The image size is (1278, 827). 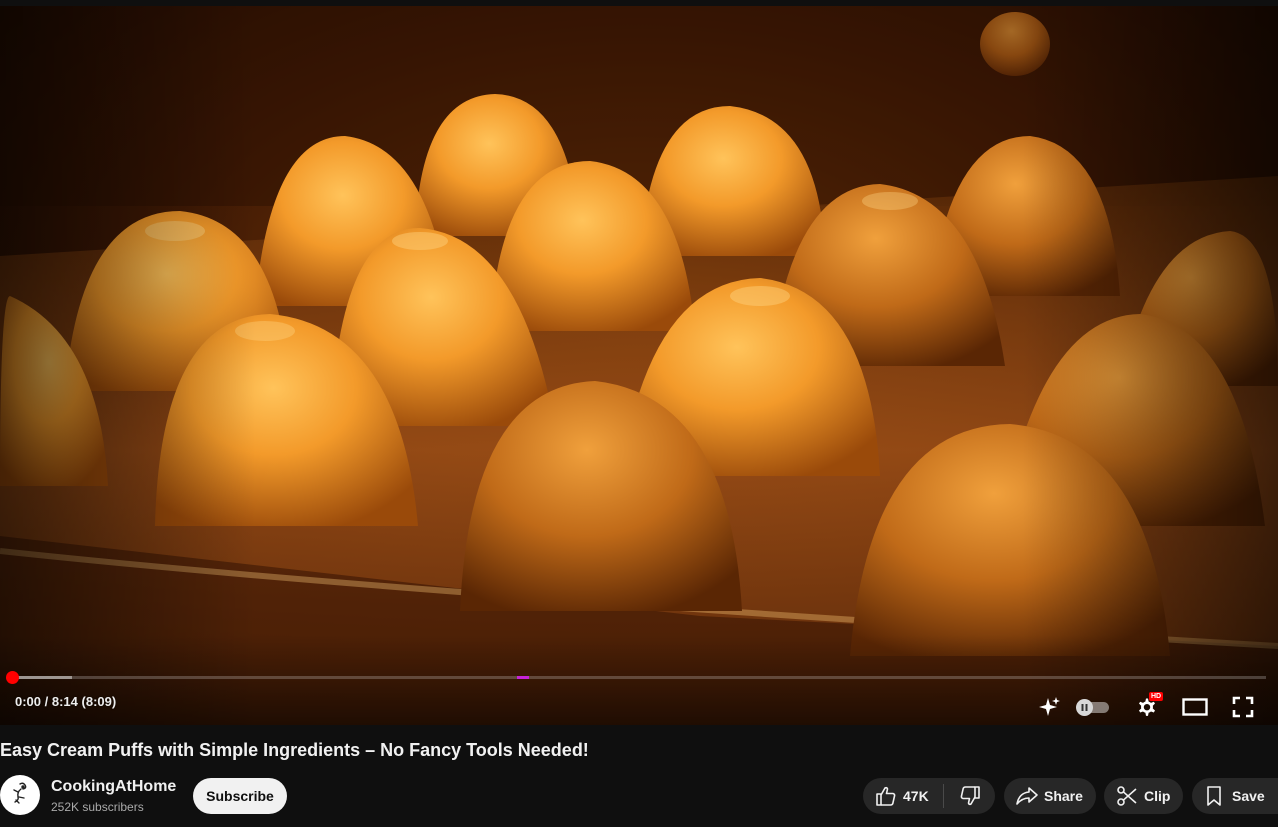 I want to click on pause-icon, so click(x=1084, y=707).